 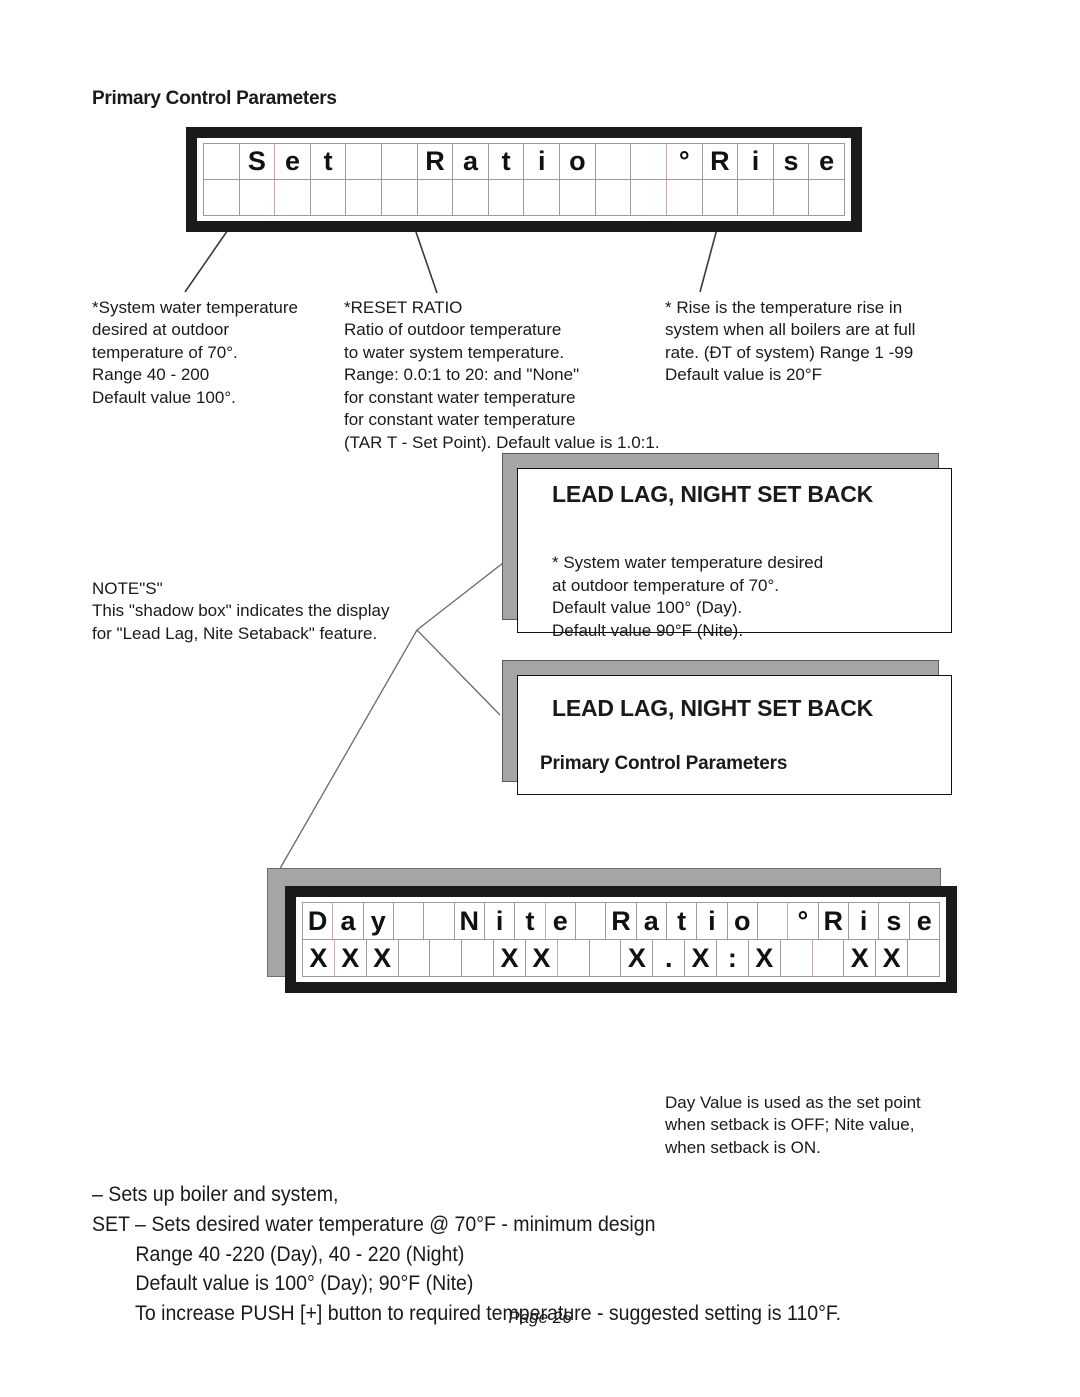 What do you see at coordinates (733, 958) in the screenshot?
I see `lcd-char-cell: :` at bounding box center [733, 958].